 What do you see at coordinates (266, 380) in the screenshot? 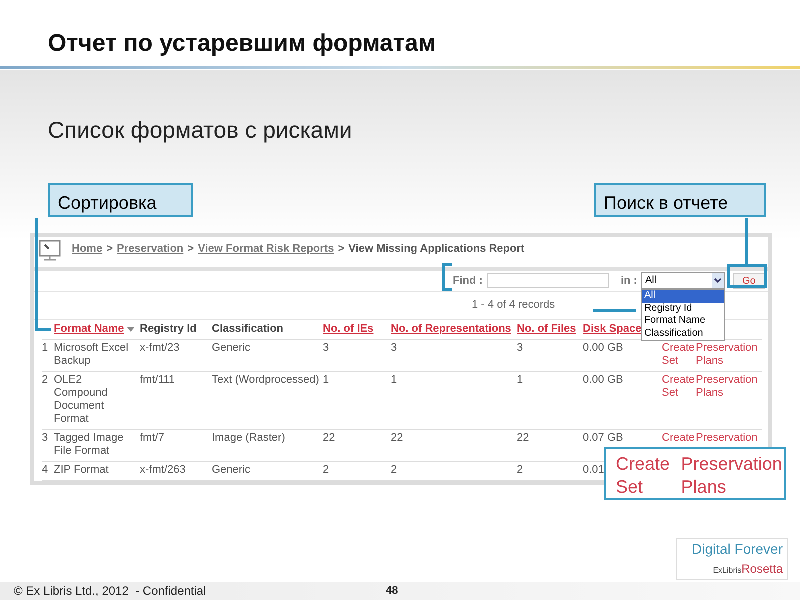
I see `table-cell: Text (Wordprocessed)` at bounding box center [266, 380].